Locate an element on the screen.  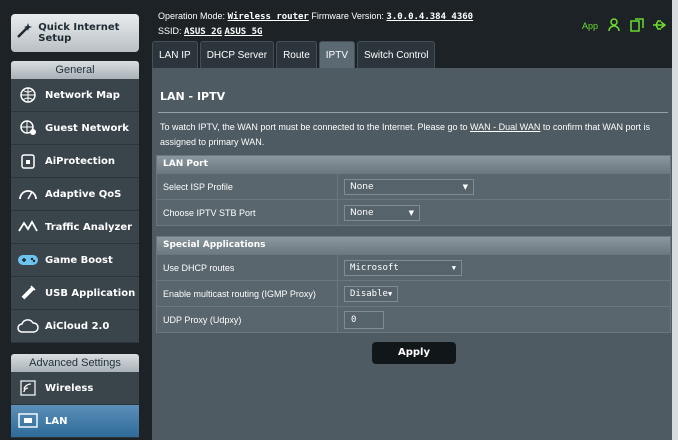
cloud-icon is located at coordinates (28, 326).